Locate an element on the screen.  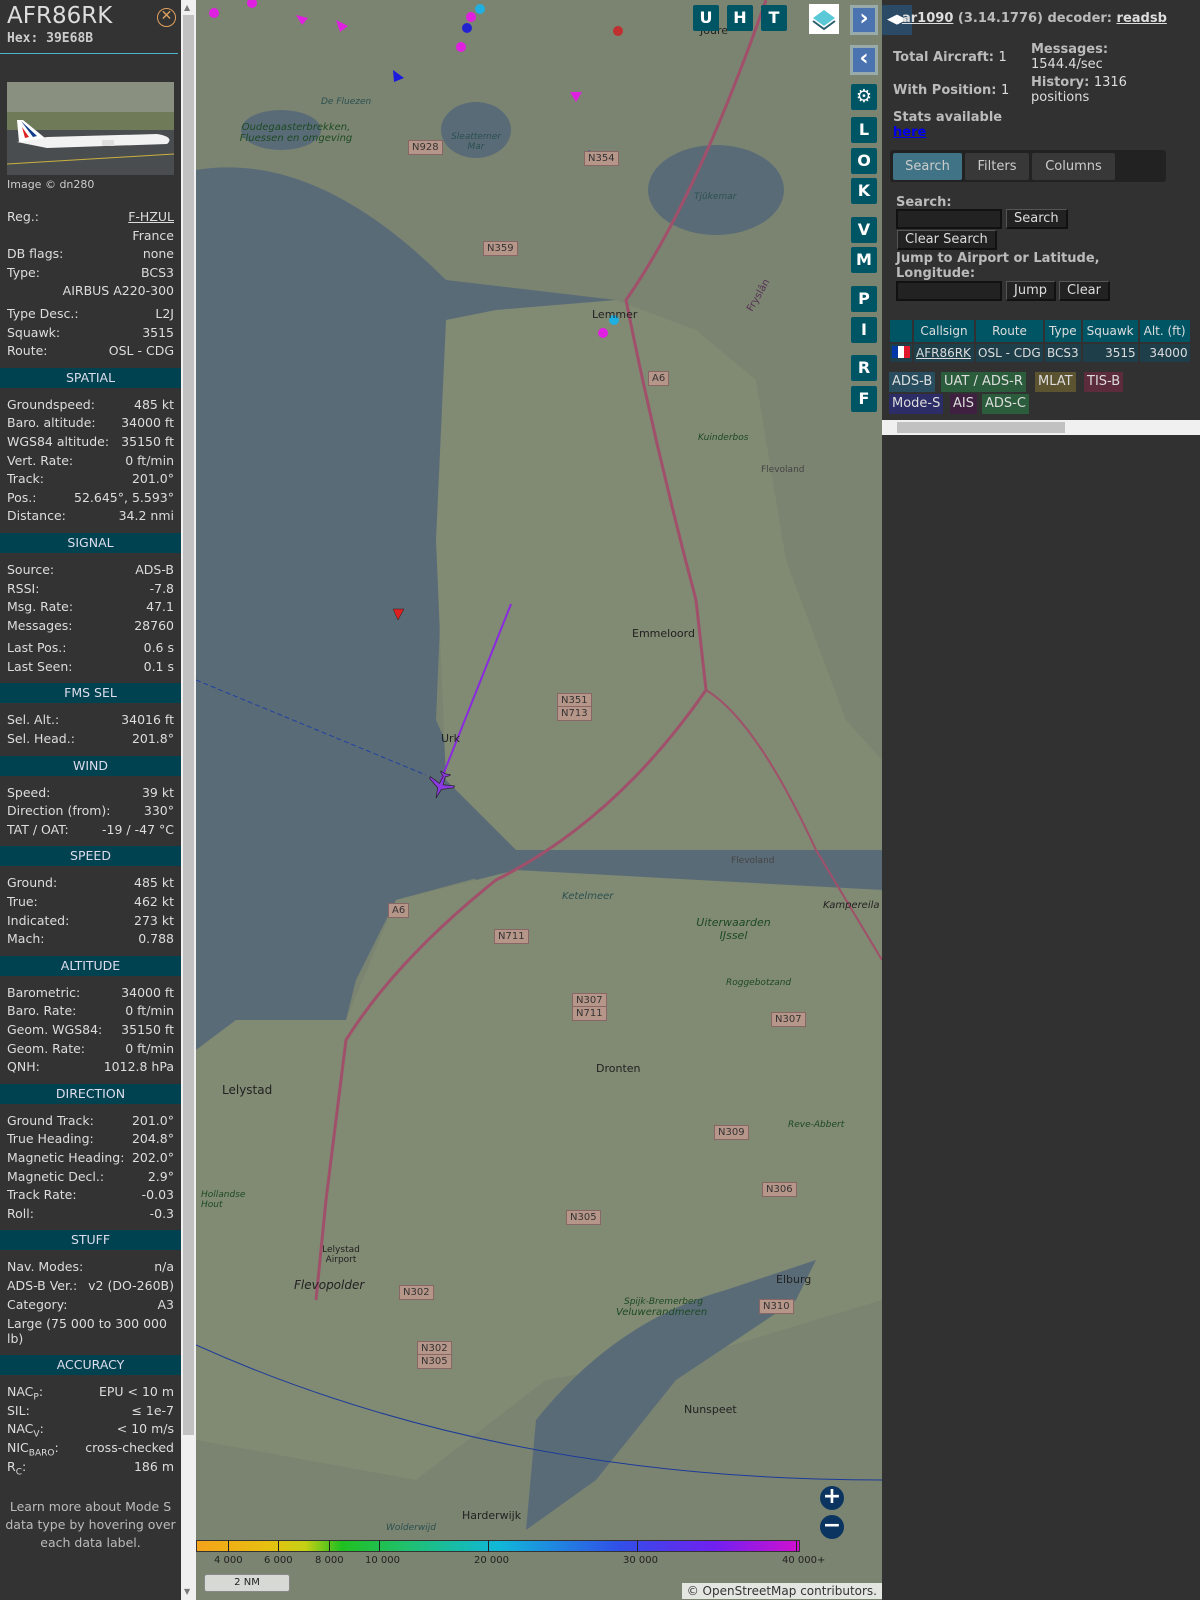
layers-icon is located at coordinates (824, 19).